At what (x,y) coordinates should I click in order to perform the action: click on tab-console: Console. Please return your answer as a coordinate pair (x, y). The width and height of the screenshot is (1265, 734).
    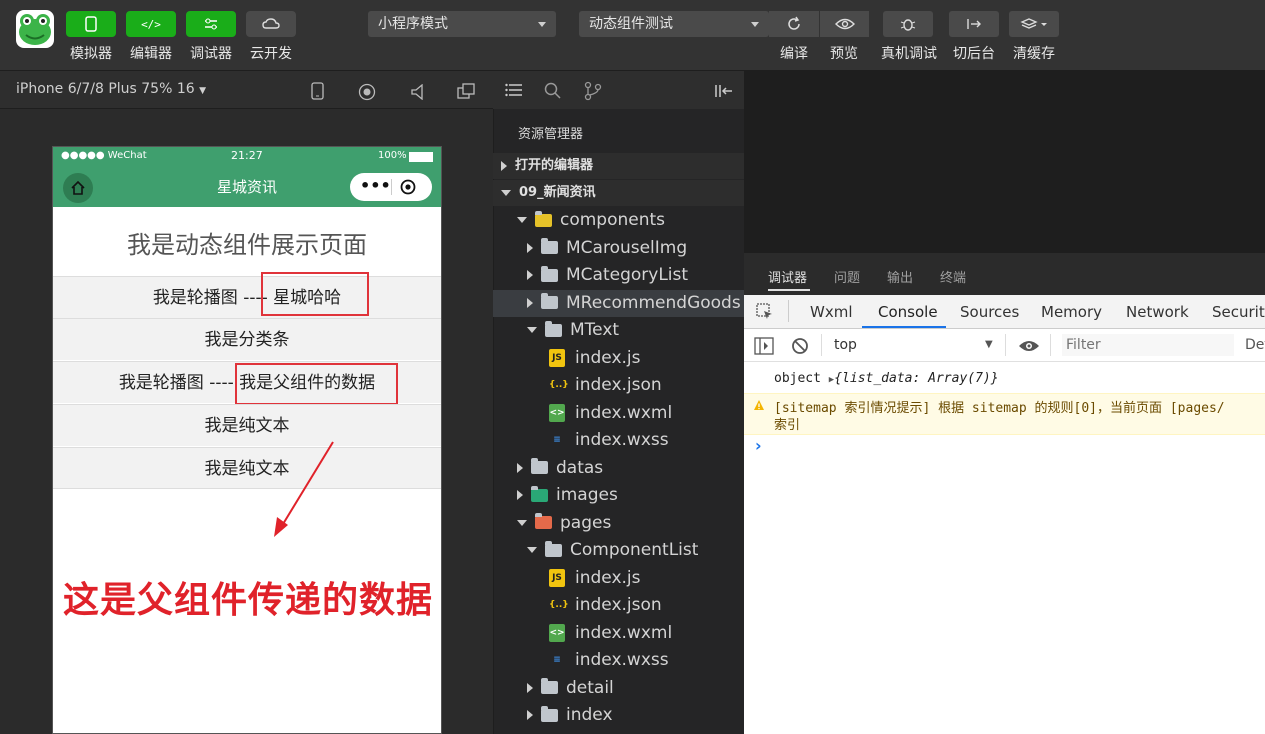
    Looking at the image, I should click on (908, 312).